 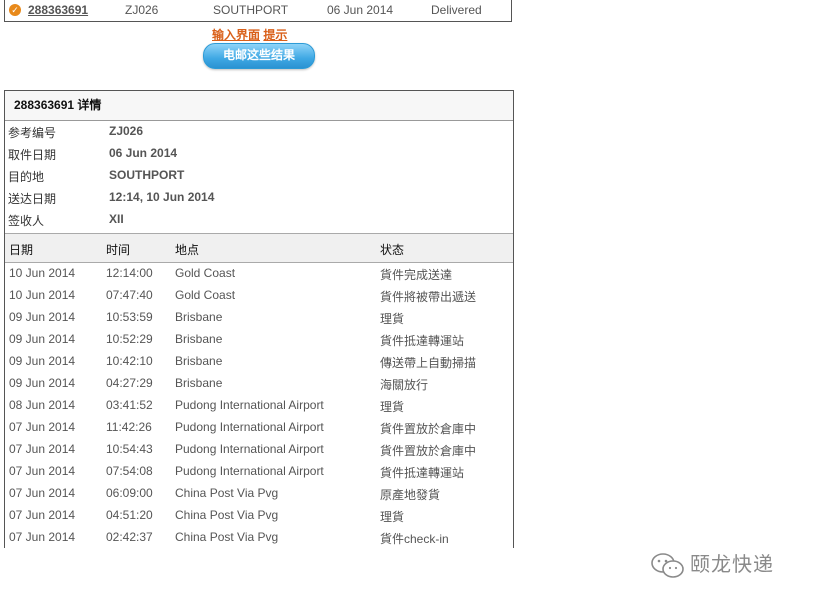 What do you see at coordinates (392, 250) in the screenshot?
I see `column-status: 状态` at bounding box center [392, 250].